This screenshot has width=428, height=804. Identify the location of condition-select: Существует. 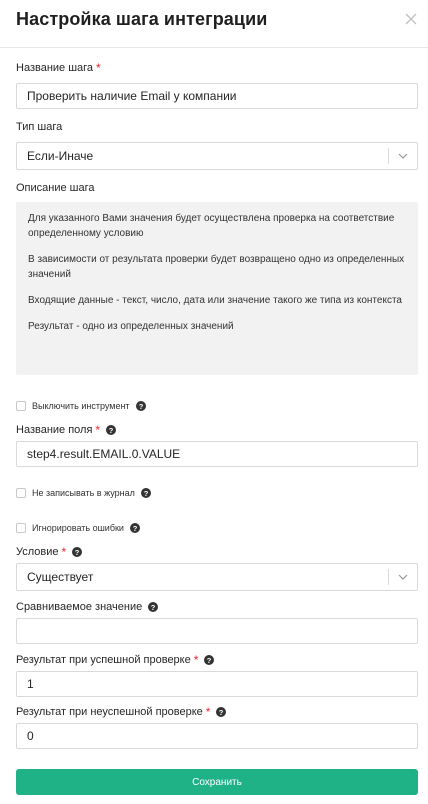
(217, 577).